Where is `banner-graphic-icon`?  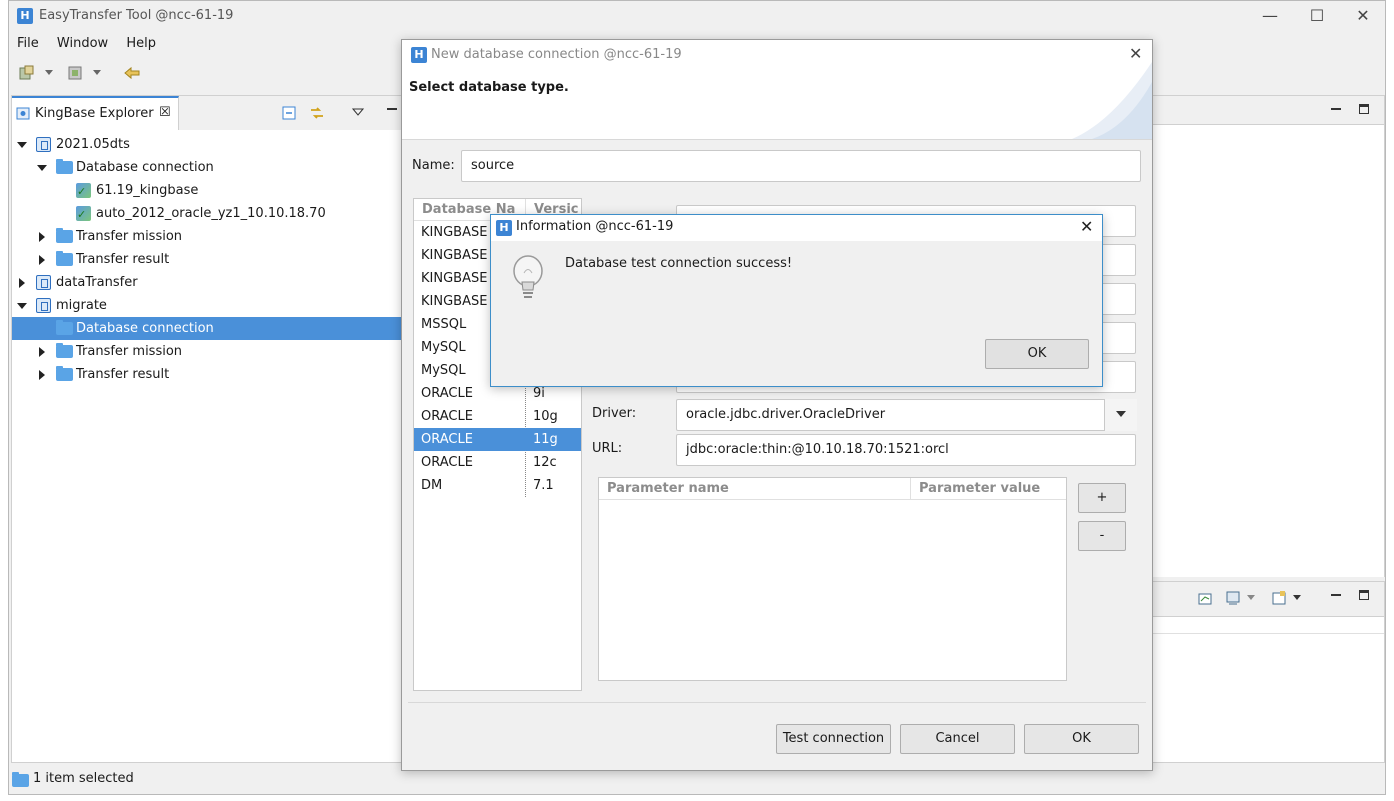 banner-graphic-icon is located at coordinates (1112, 100).